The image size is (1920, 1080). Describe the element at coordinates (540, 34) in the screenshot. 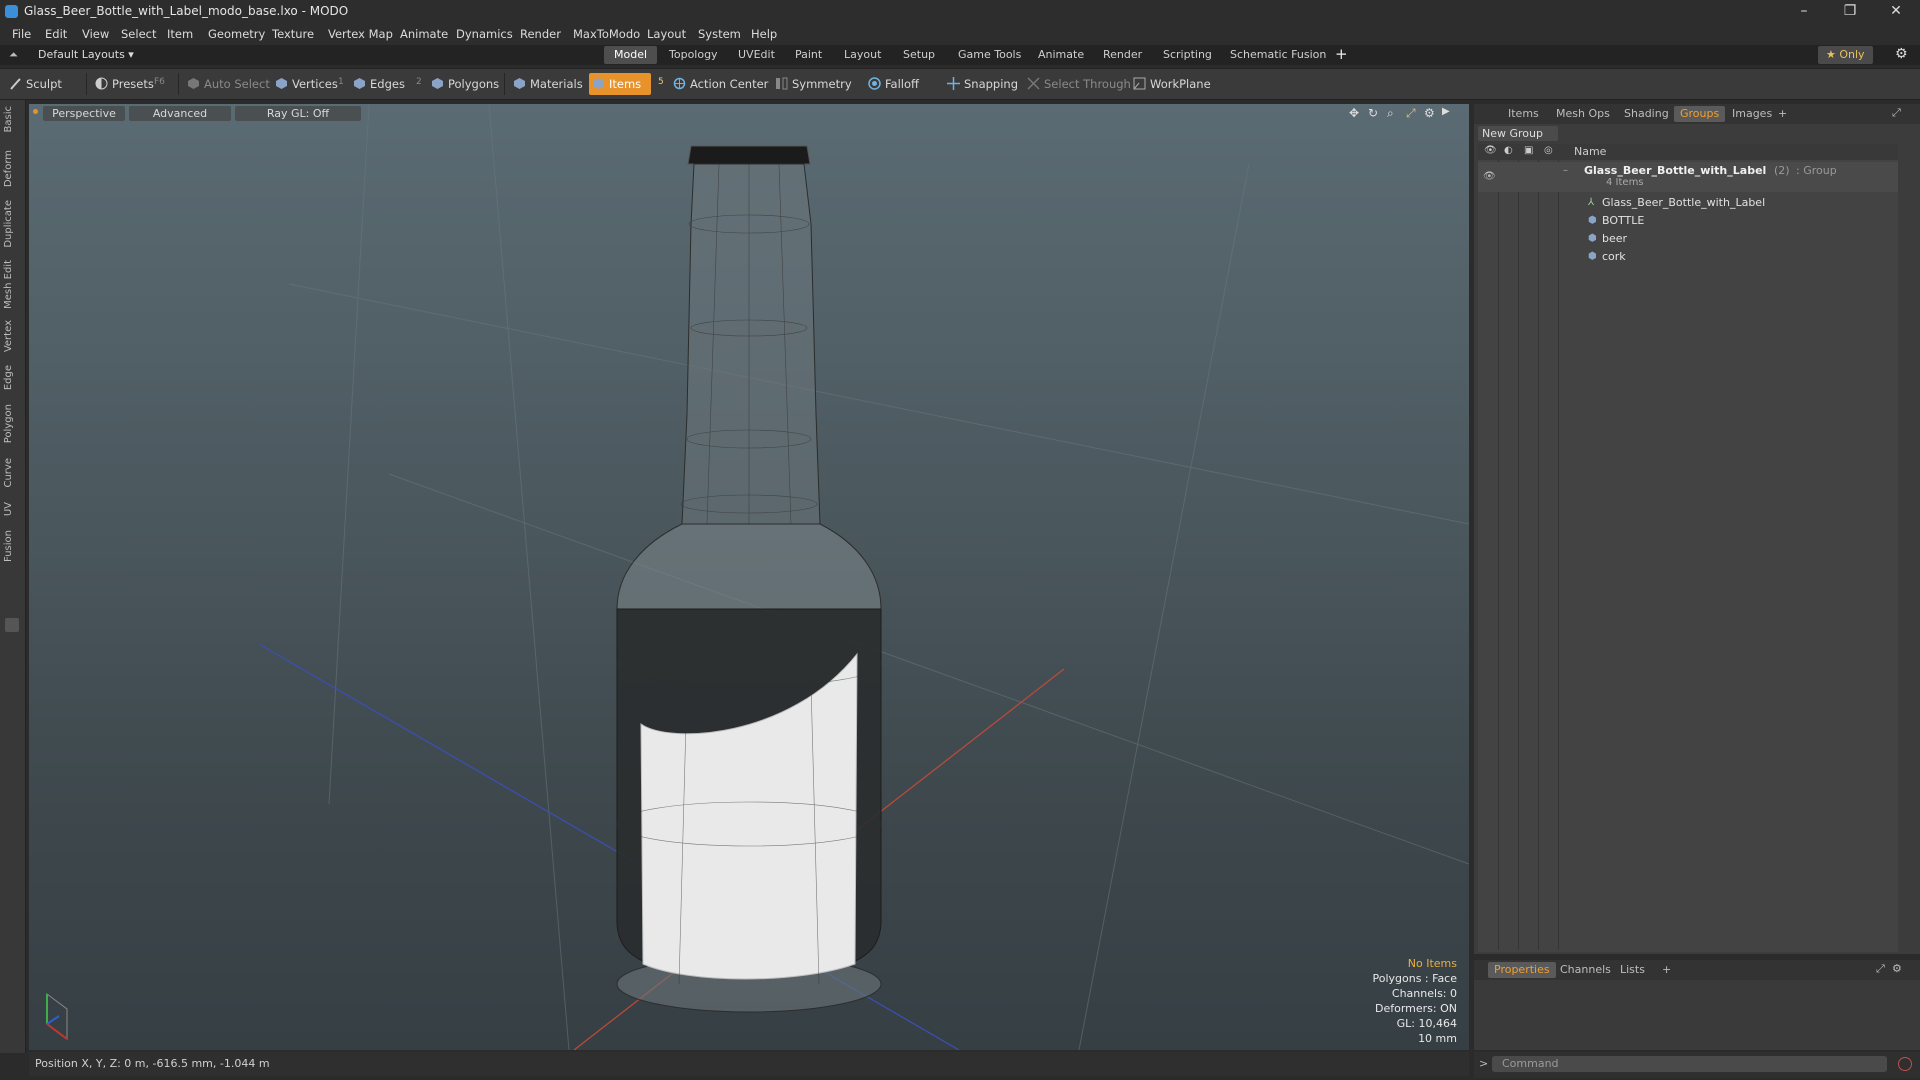

I see `menu-render: Render` at that location.